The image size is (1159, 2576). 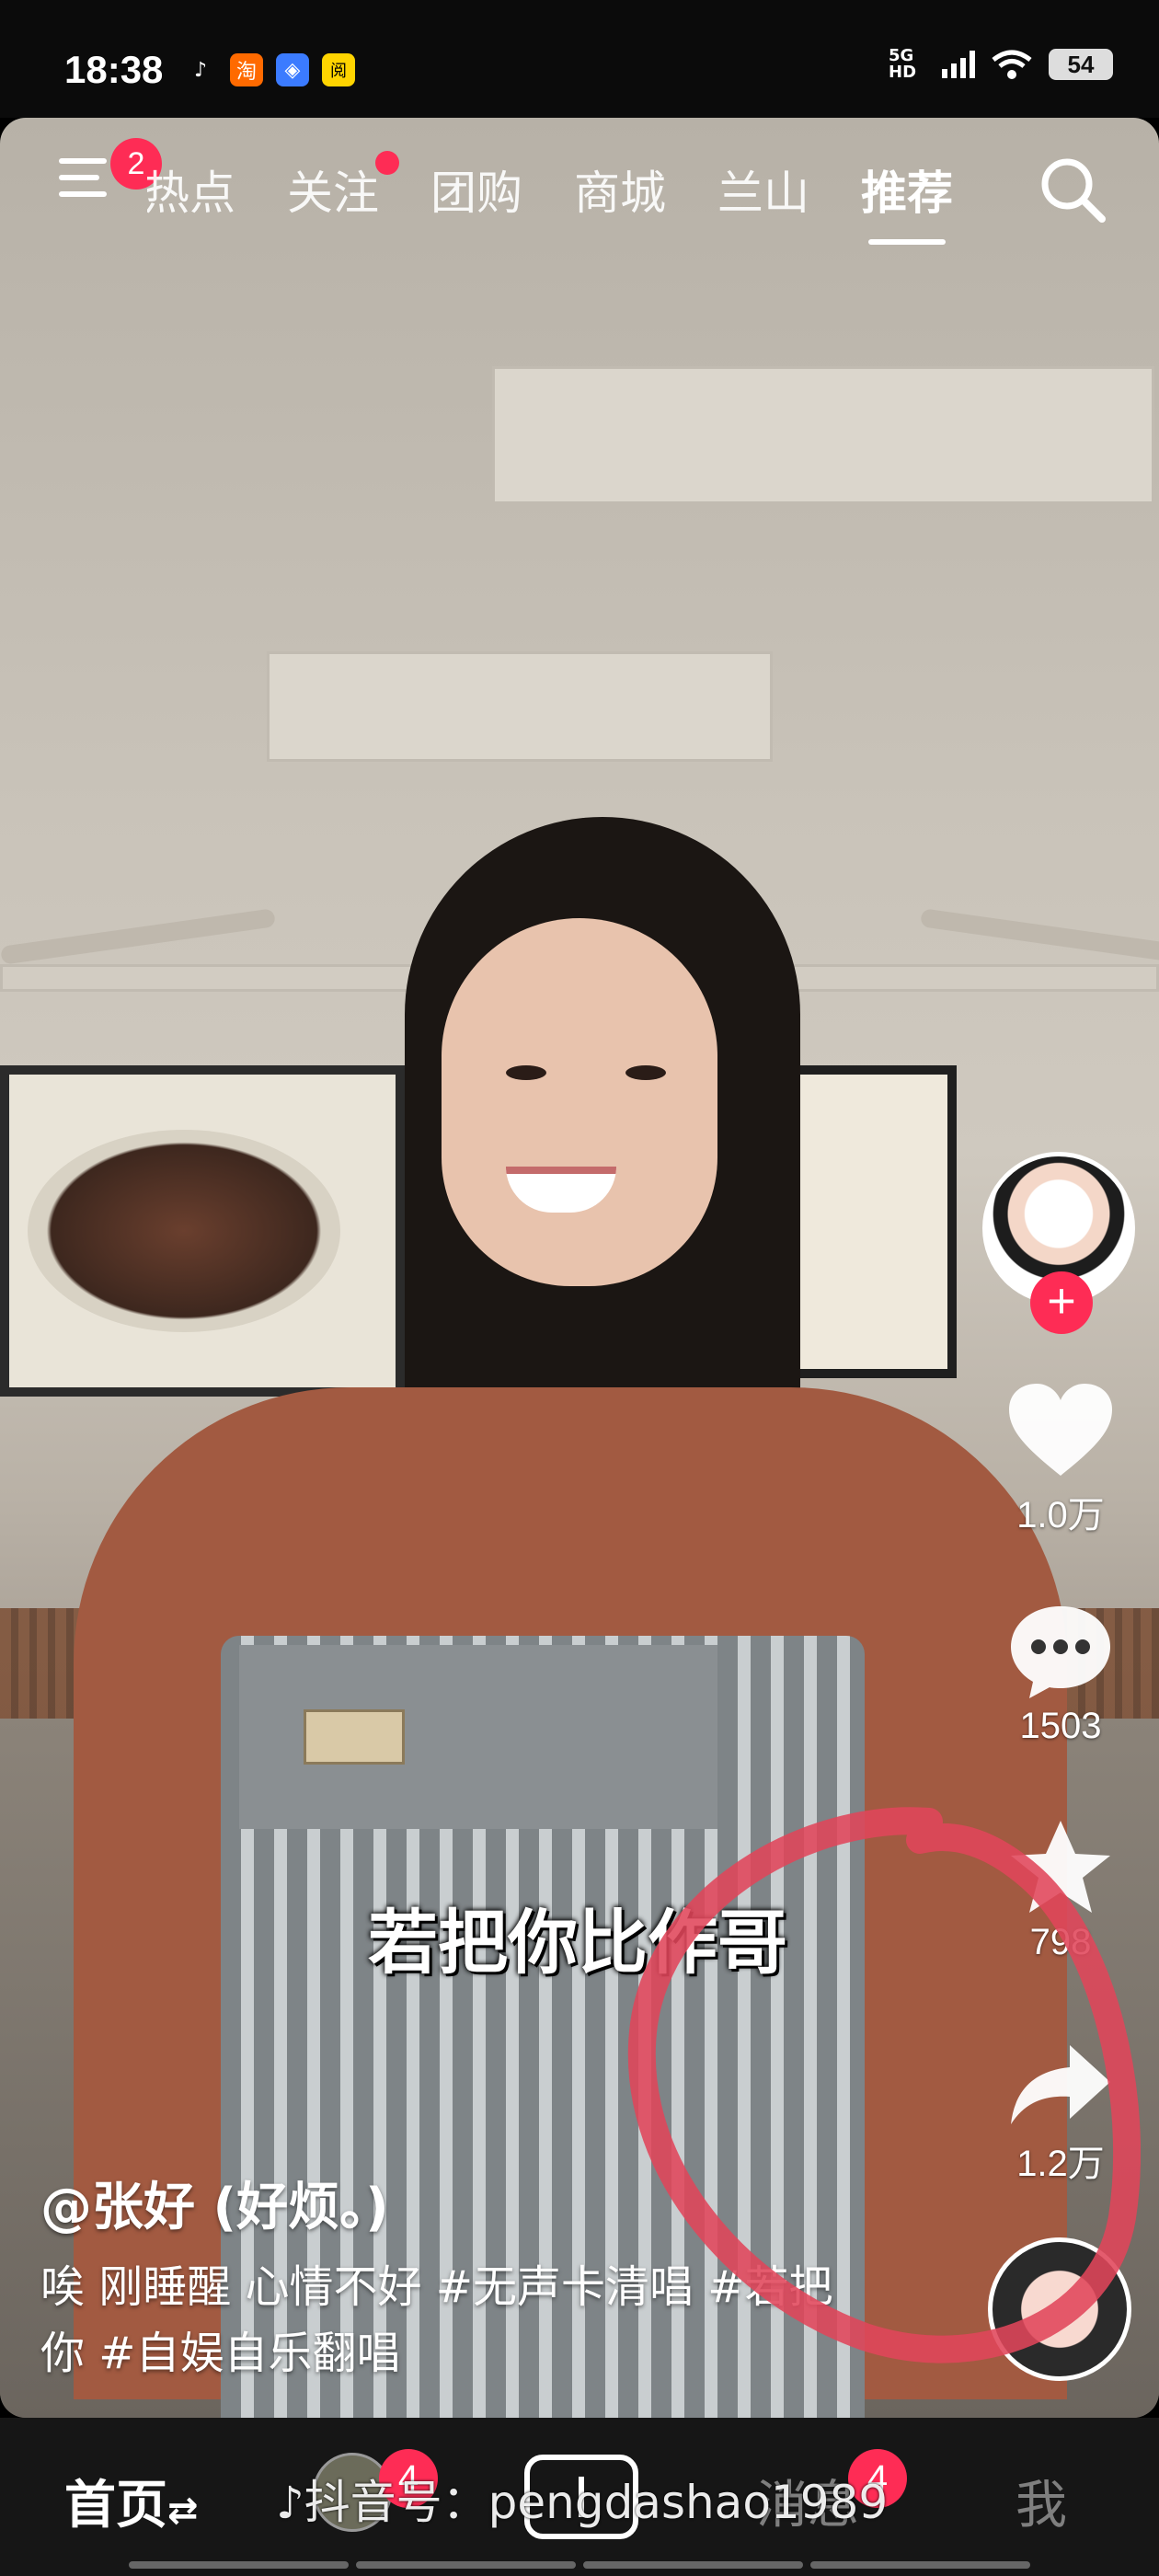 What do you see at coordinates (114, 69) in the screenshot?
I see `status-time: 18:38` at bounding box center [114, 69].